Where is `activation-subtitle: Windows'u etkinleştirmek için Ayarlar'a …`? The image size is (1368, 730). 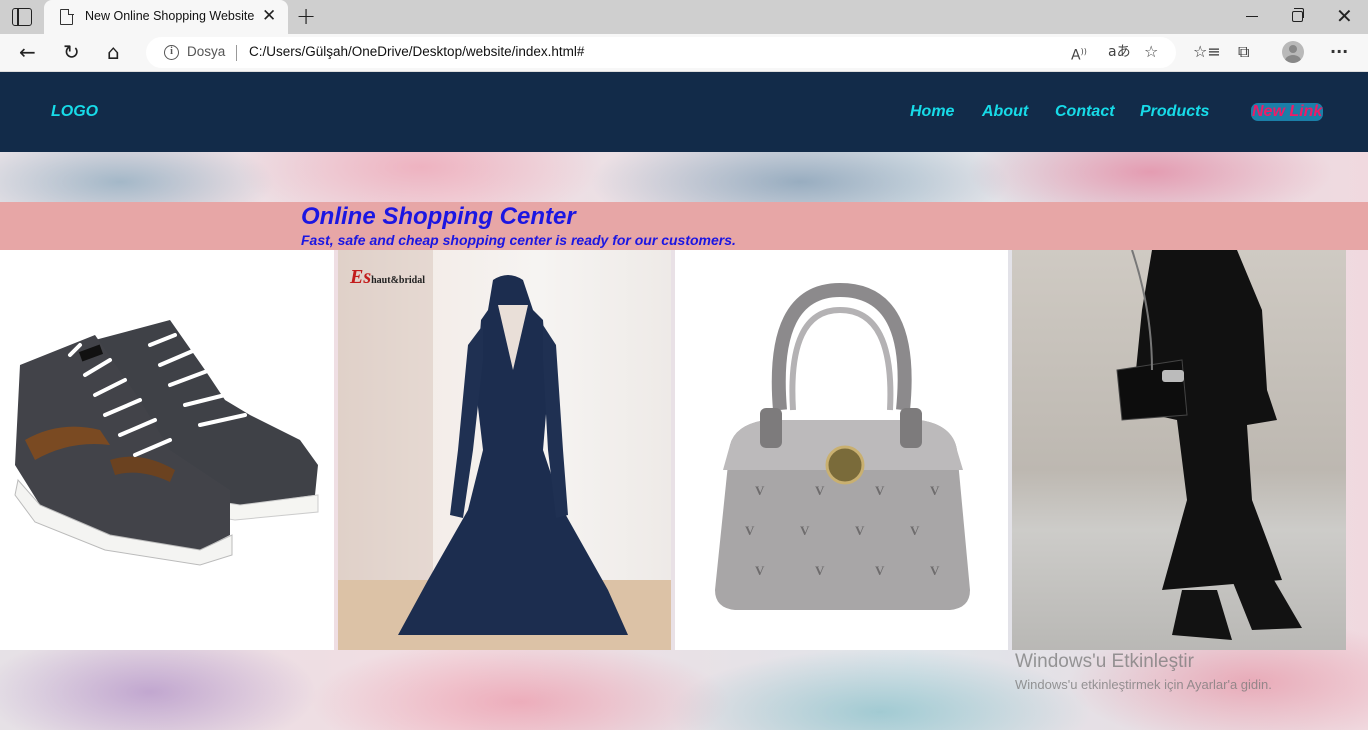 activation-subtitle: Windows'u etkinleştirmek için Ayarlar'a … is located at coordinates (1143, 684).